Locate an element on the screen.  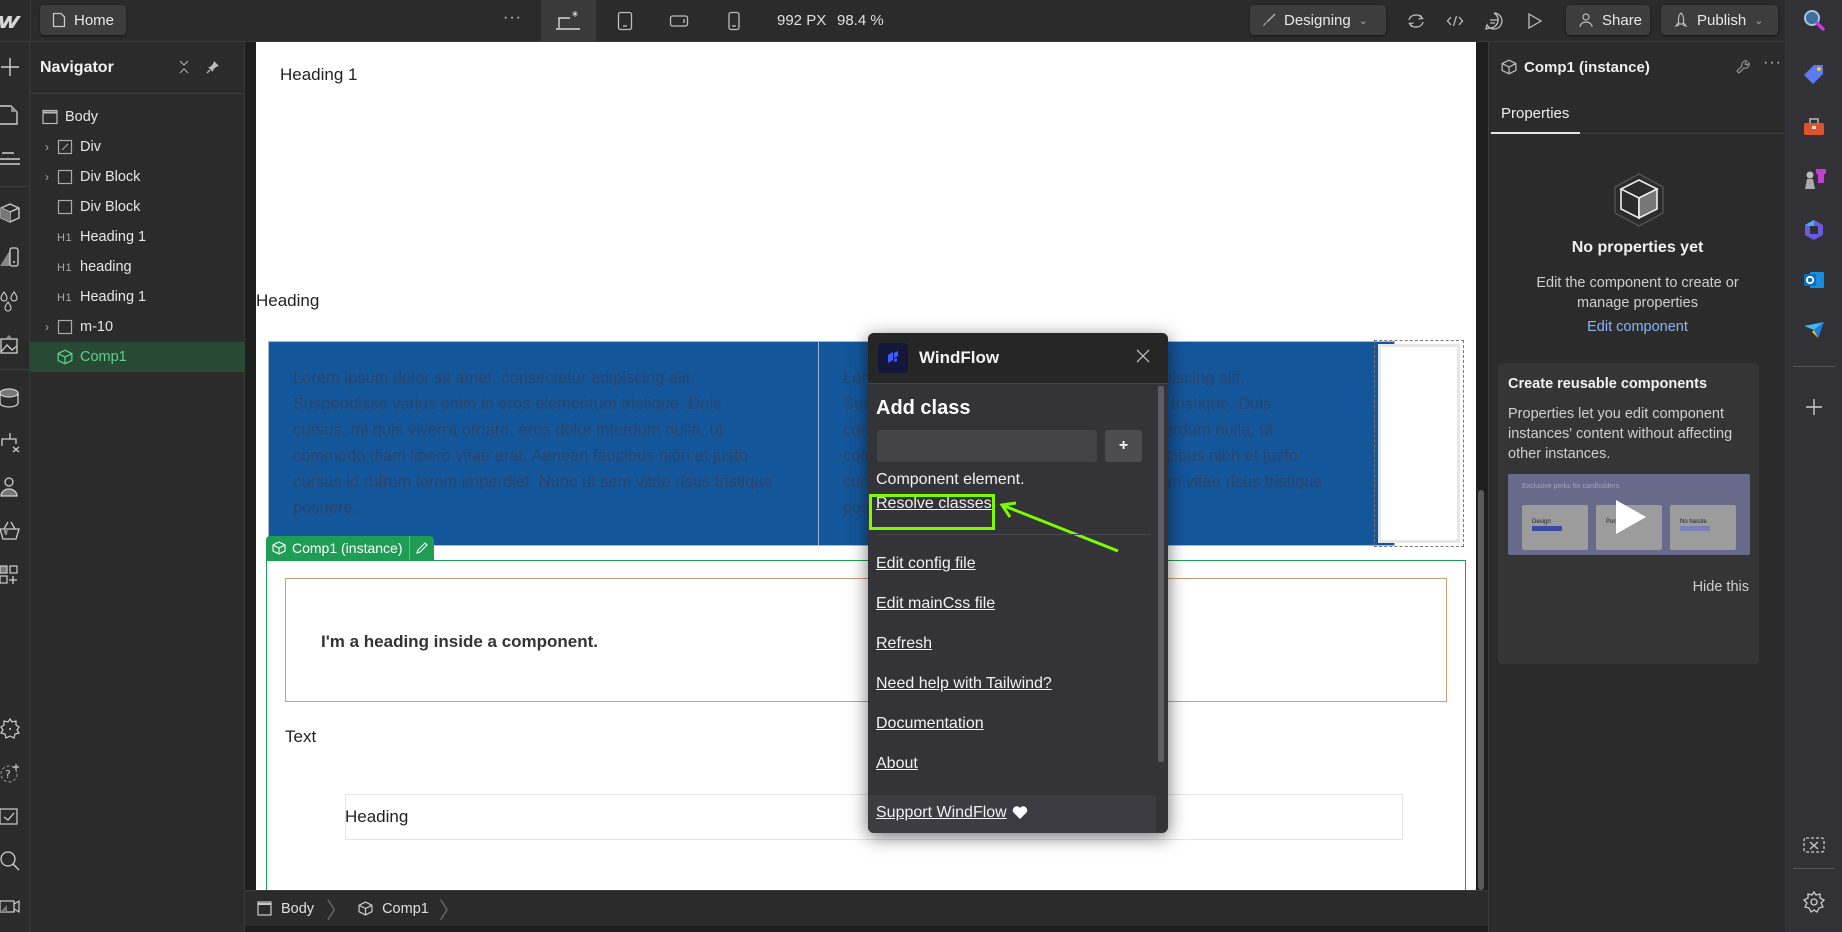
search-icon is located at coordinates (11, 861).